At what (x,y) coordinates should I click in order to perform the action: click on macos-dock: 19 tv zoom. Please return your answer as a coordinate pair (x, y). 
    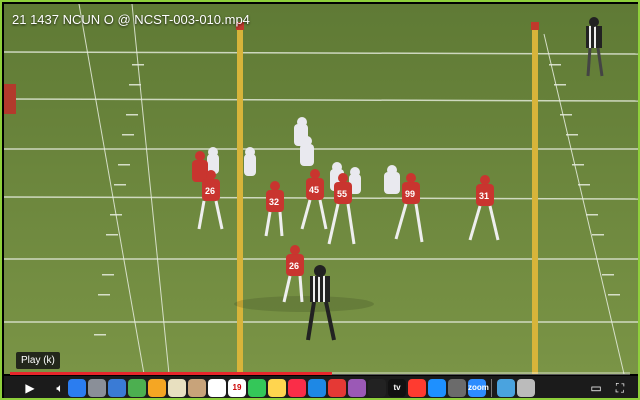
    Looking at the image, I should click on (301, 387).